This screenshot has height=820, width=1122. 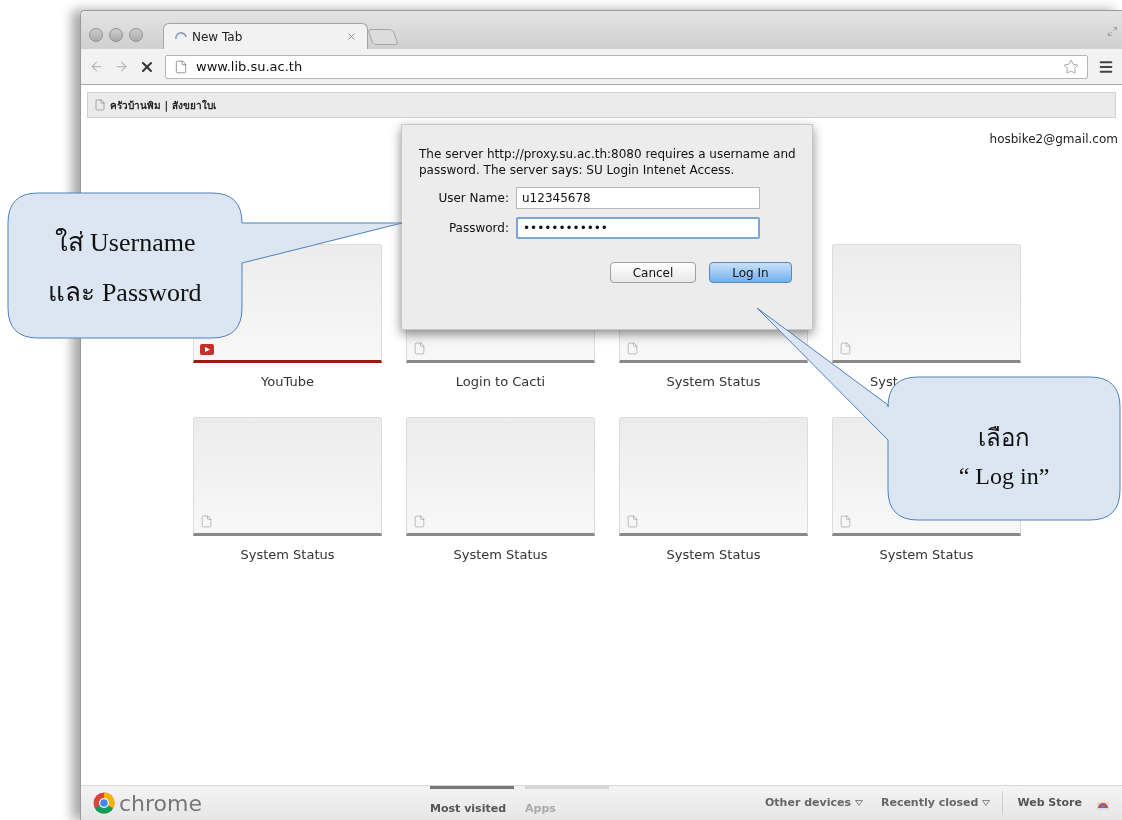 What do you see at coordinates (1106, 66) in the screenshot?
I see `menu-icon` at bounding box center [1106, 66].